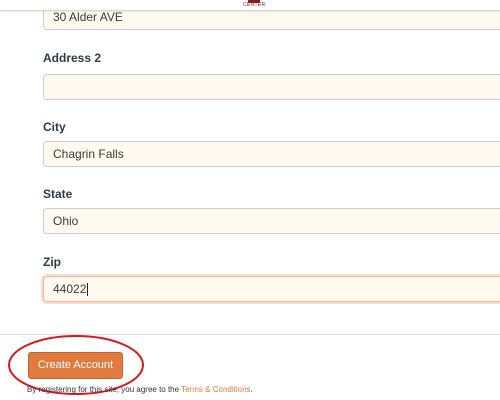 This screenshot has width=500, height=400. Describe the element at coordinates (52, 262) in the screenshot. I see `zip-label: Zip` at that location.